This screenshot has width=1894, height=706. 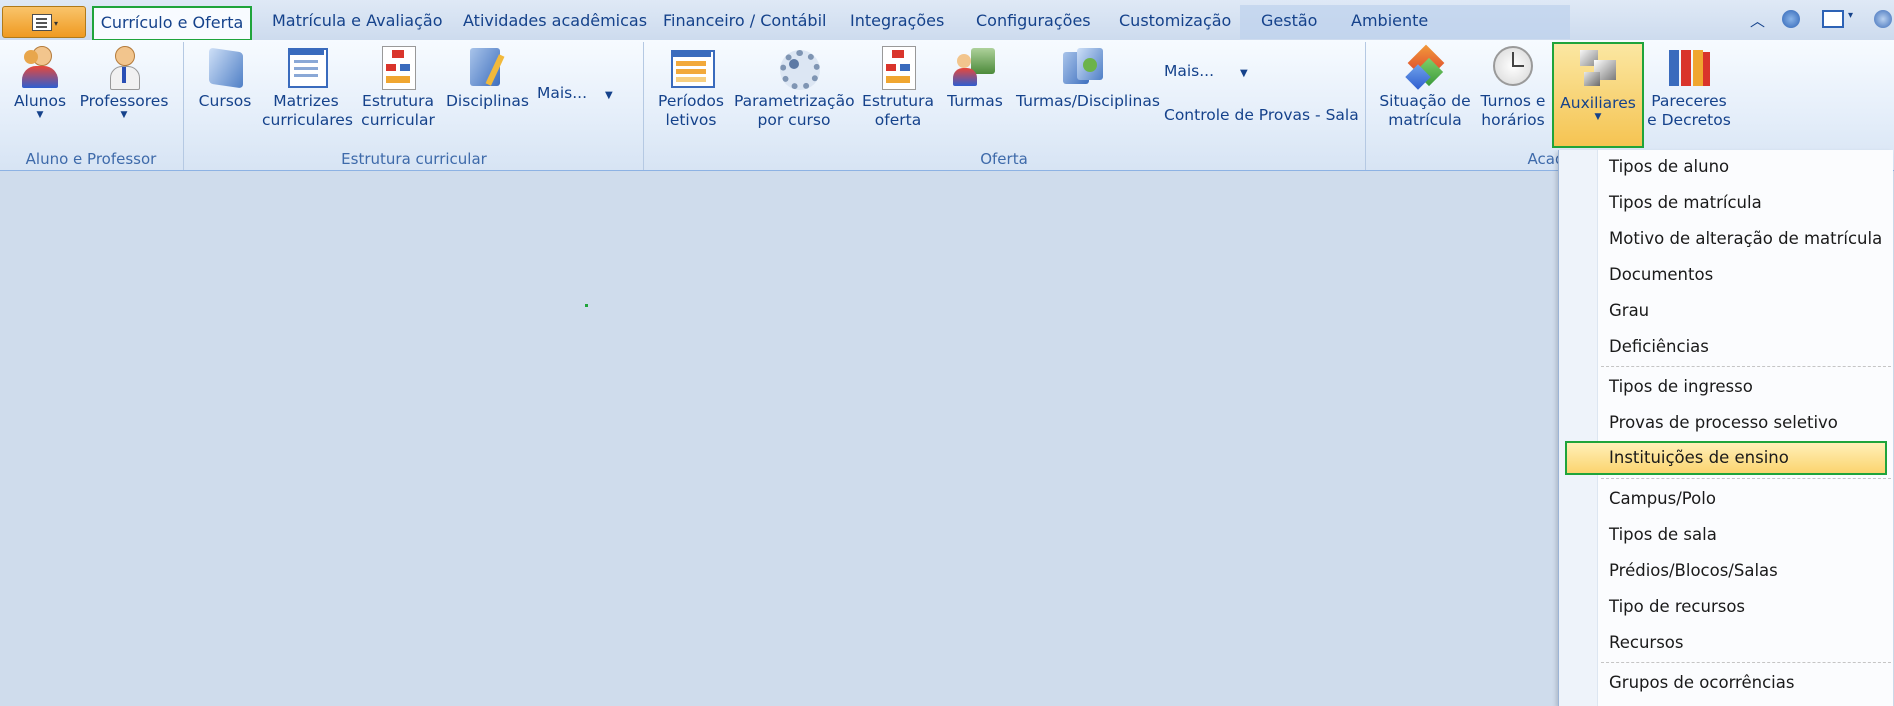 I want to click on menu-item-instituicoes-de-ensino: Instituições de ensino, so click(x=1699, y=458).